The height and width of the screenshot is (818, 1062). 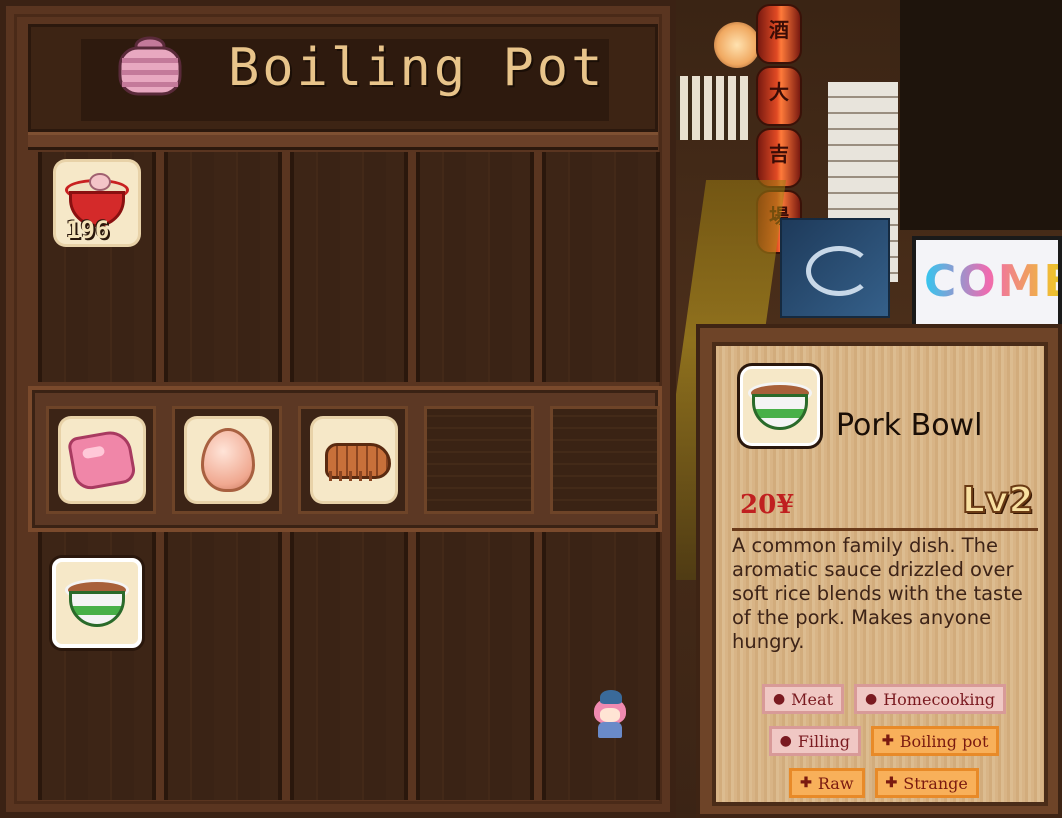 I want to click on dish-level: Lv2, so click(x=997, y=500).